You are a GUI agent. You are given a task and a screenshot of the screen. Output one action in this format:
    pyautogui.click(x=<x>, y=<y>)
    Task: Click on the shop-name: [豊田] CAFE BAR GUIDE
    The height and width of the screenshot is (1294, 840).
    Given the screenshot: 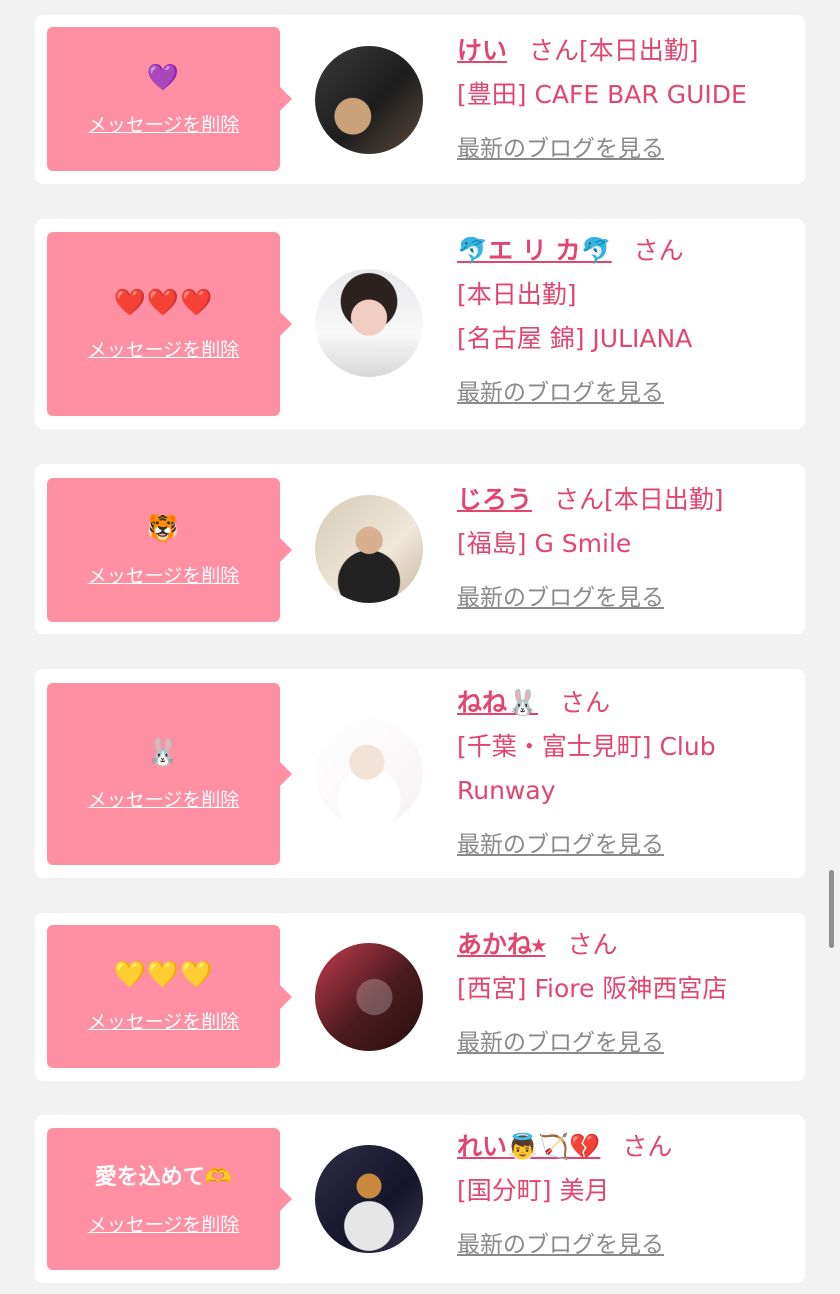 What is the action you would take?
    pyautogui.click(x=602, y=94)
    